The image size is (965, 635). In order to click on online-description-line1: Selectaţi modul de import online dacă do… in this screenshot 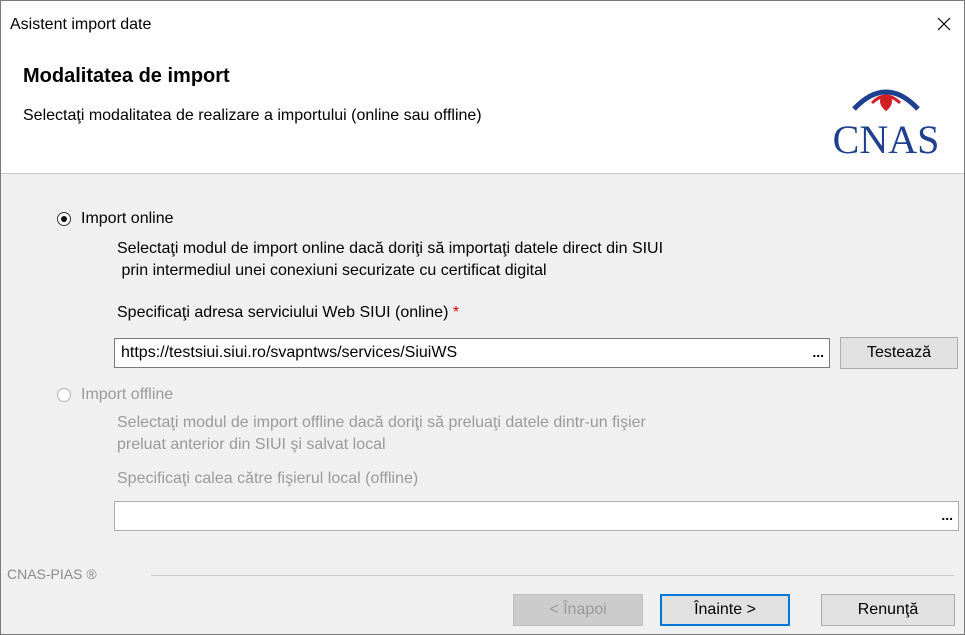, I will do `click(390, 248)`.